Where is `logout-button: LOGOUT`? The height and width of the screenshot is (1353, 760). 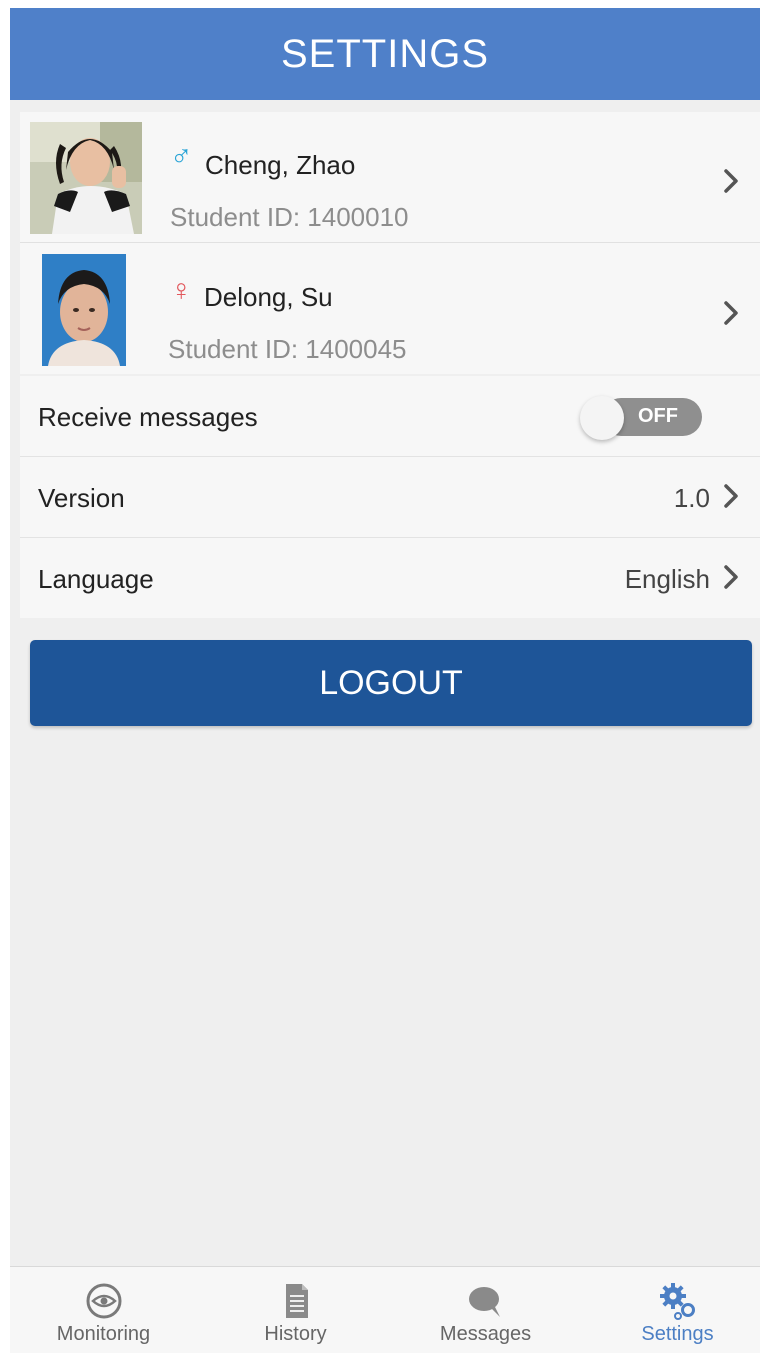
logout-button: LOGOUT is located at coordinates (391, 683).